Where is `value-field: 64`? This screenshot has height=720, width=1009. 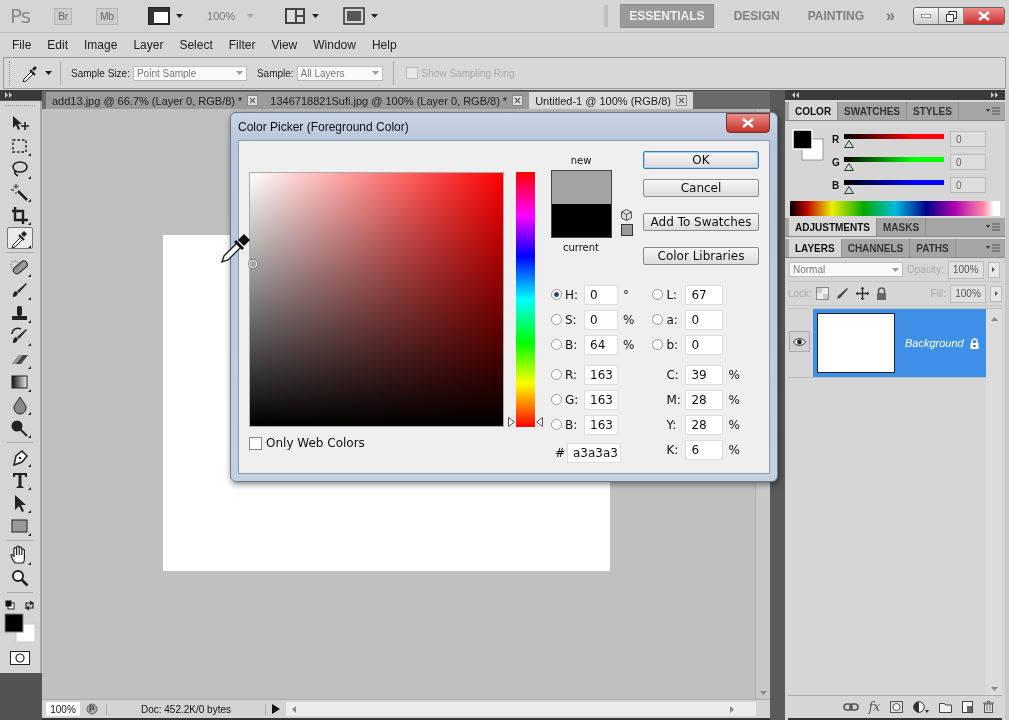 value-field: 64 is located at coordinates (601, 344).